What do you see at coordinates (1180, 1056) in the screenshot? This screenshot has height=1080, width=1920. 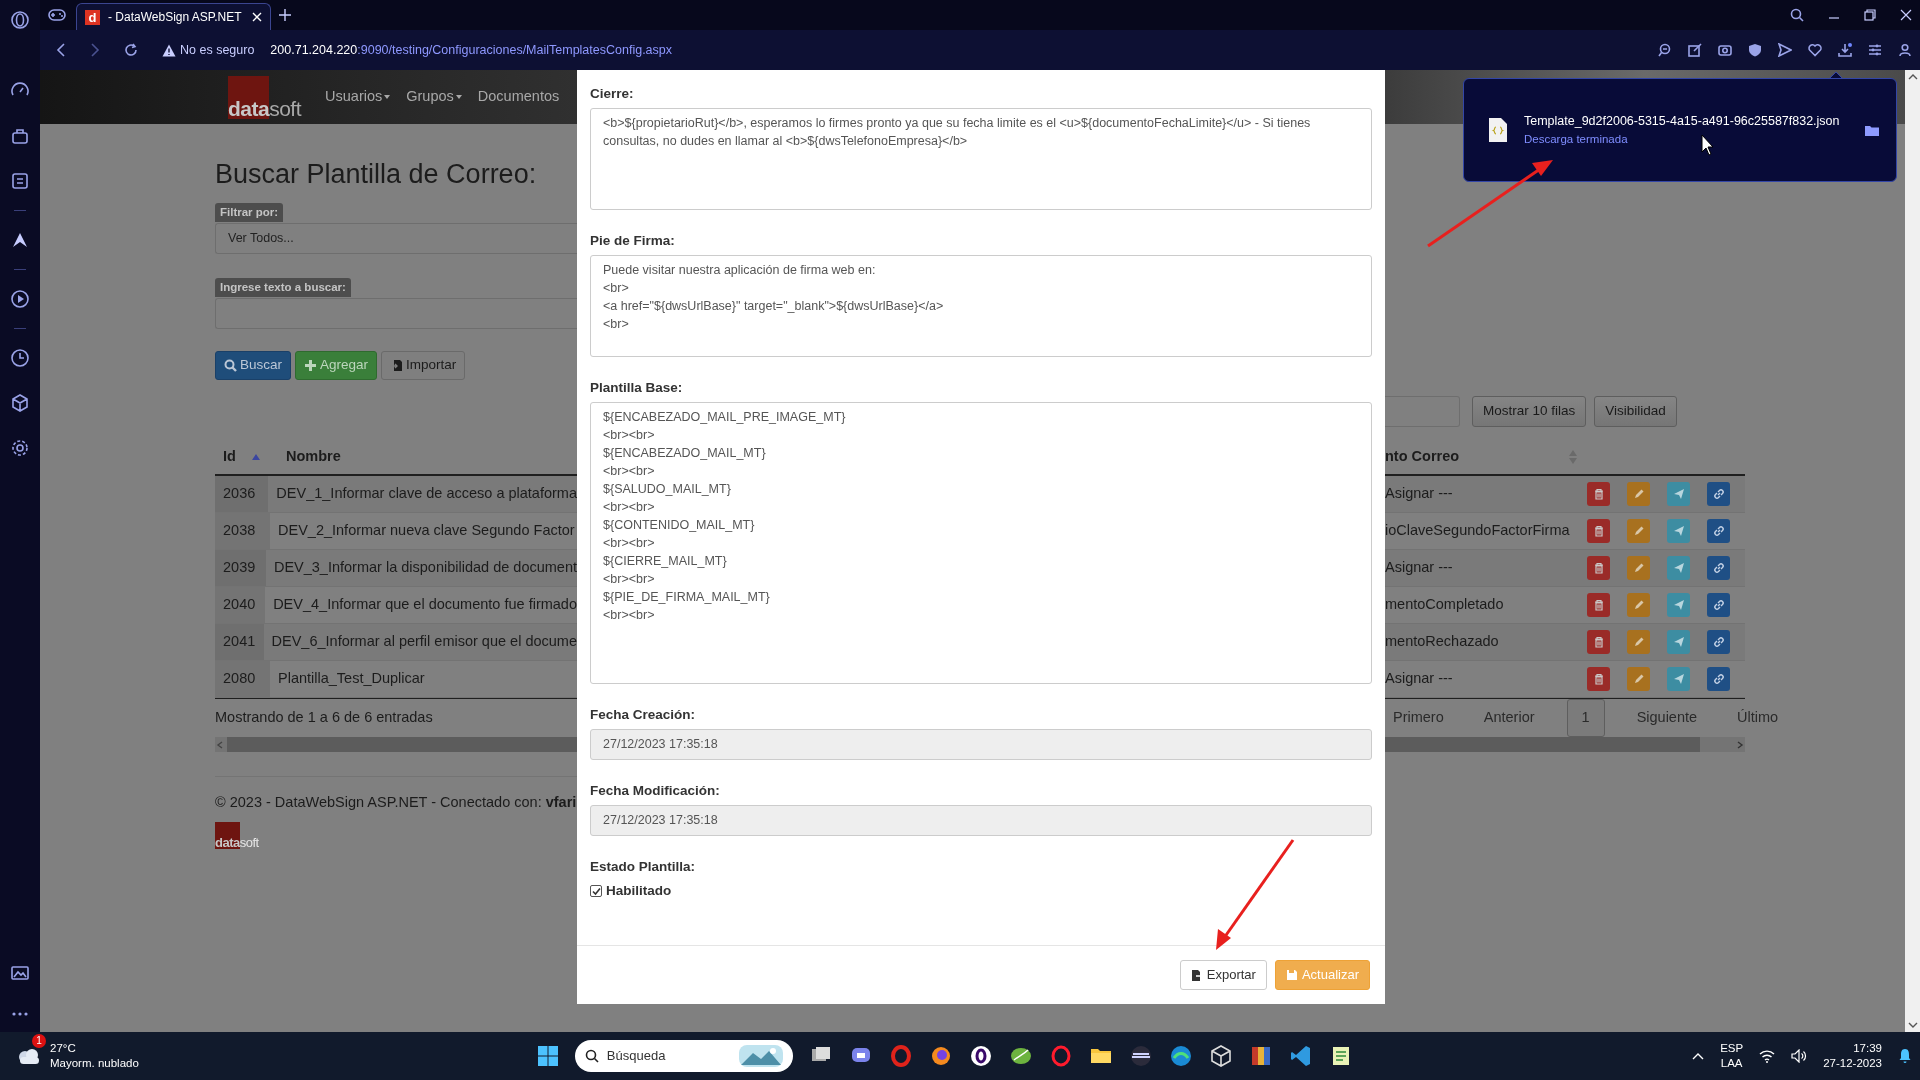 I see `wave-icon` at bounding box center [1180, 1056].